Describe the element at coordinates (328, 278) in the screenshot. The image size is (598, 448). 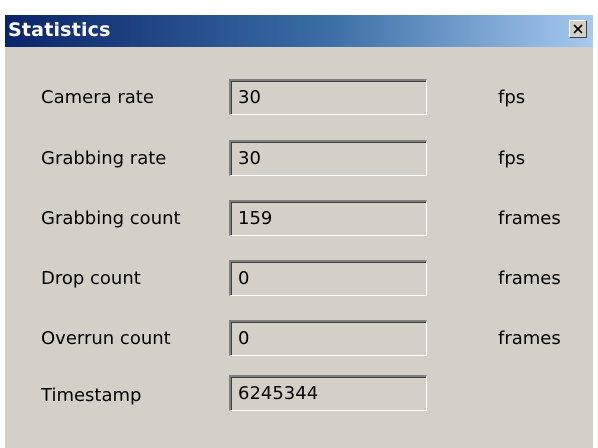
I see `drop-count-field: 0` at that location.